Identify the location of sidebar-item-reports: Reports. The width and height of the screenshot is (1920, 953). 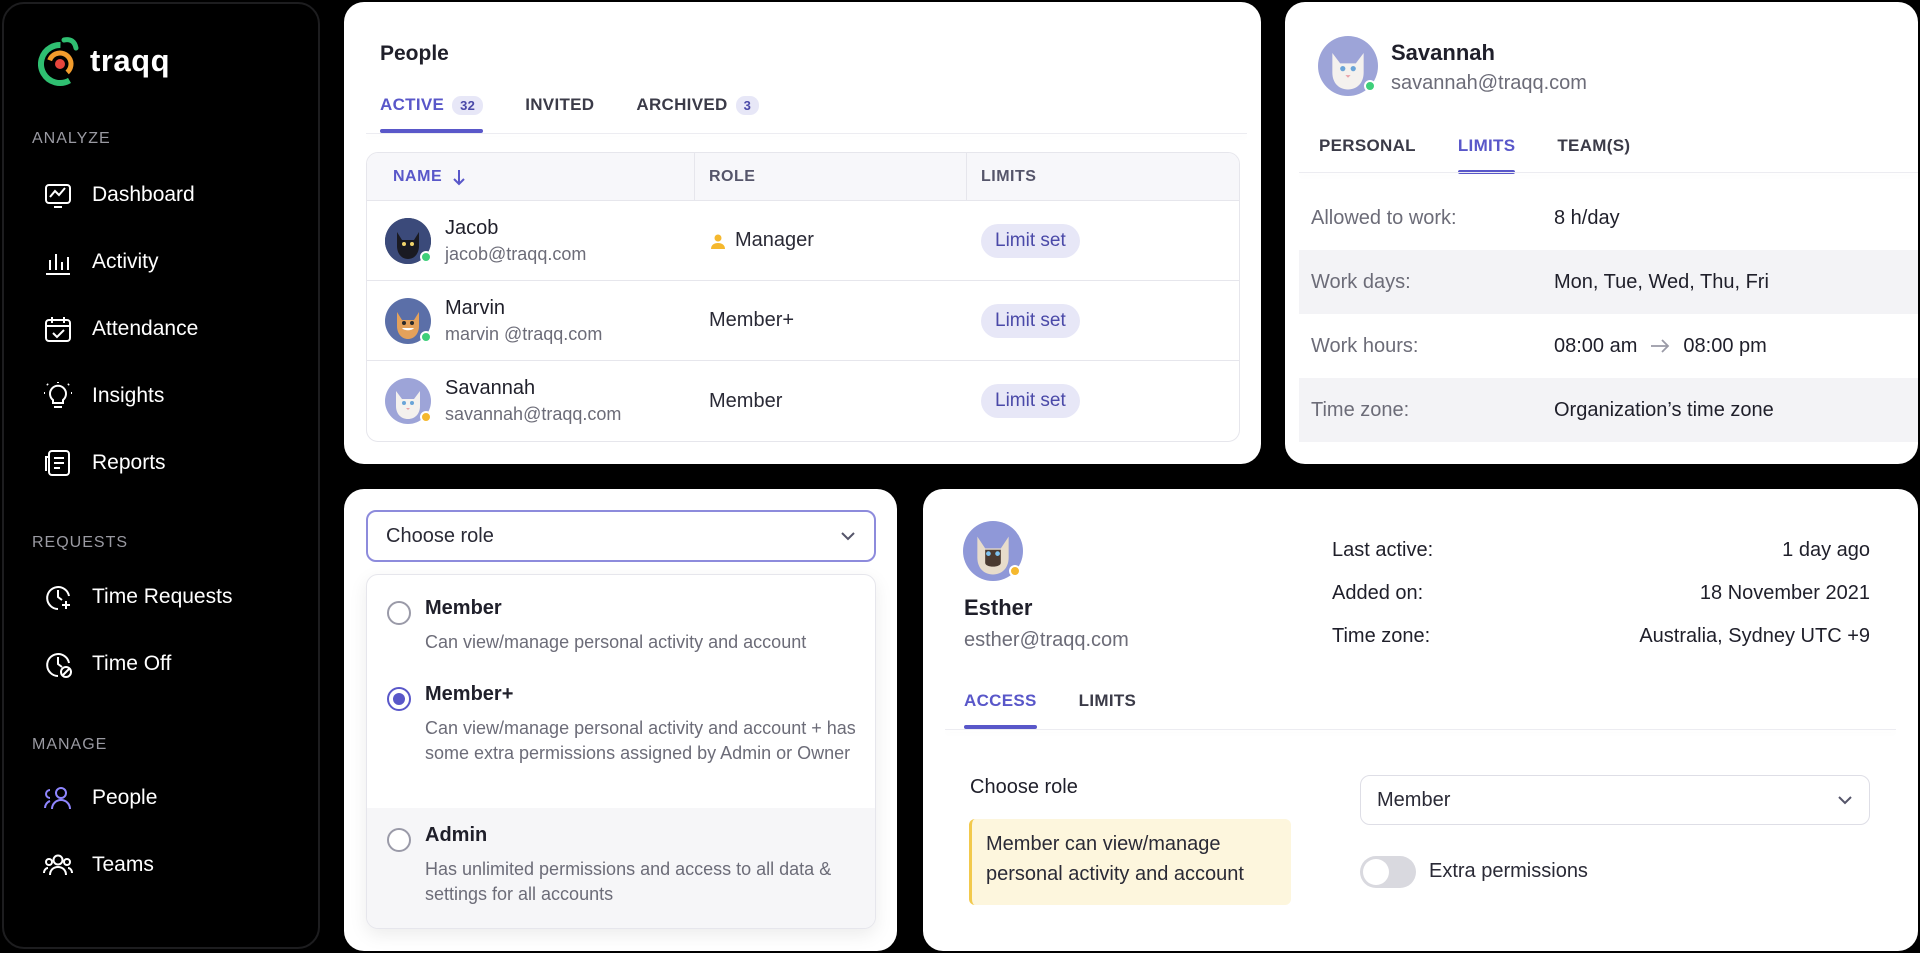
(104, 463).